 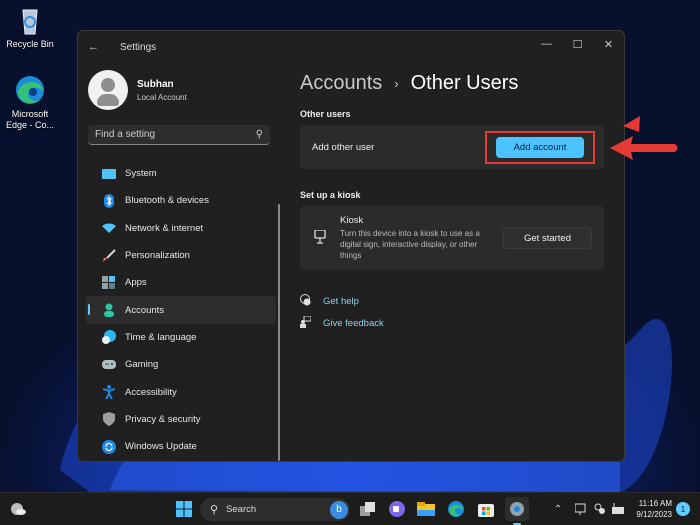 What do you see at coordinates (109, 419) in the screenshot?
I see `shield-icon` at bounding box center [109, 419].